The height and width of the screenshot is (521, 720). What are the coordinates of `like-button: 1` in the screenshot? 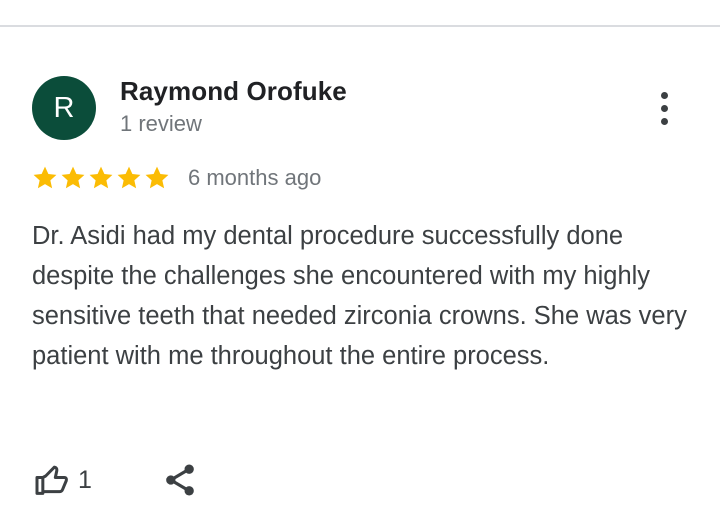 It's located at (62, 480).